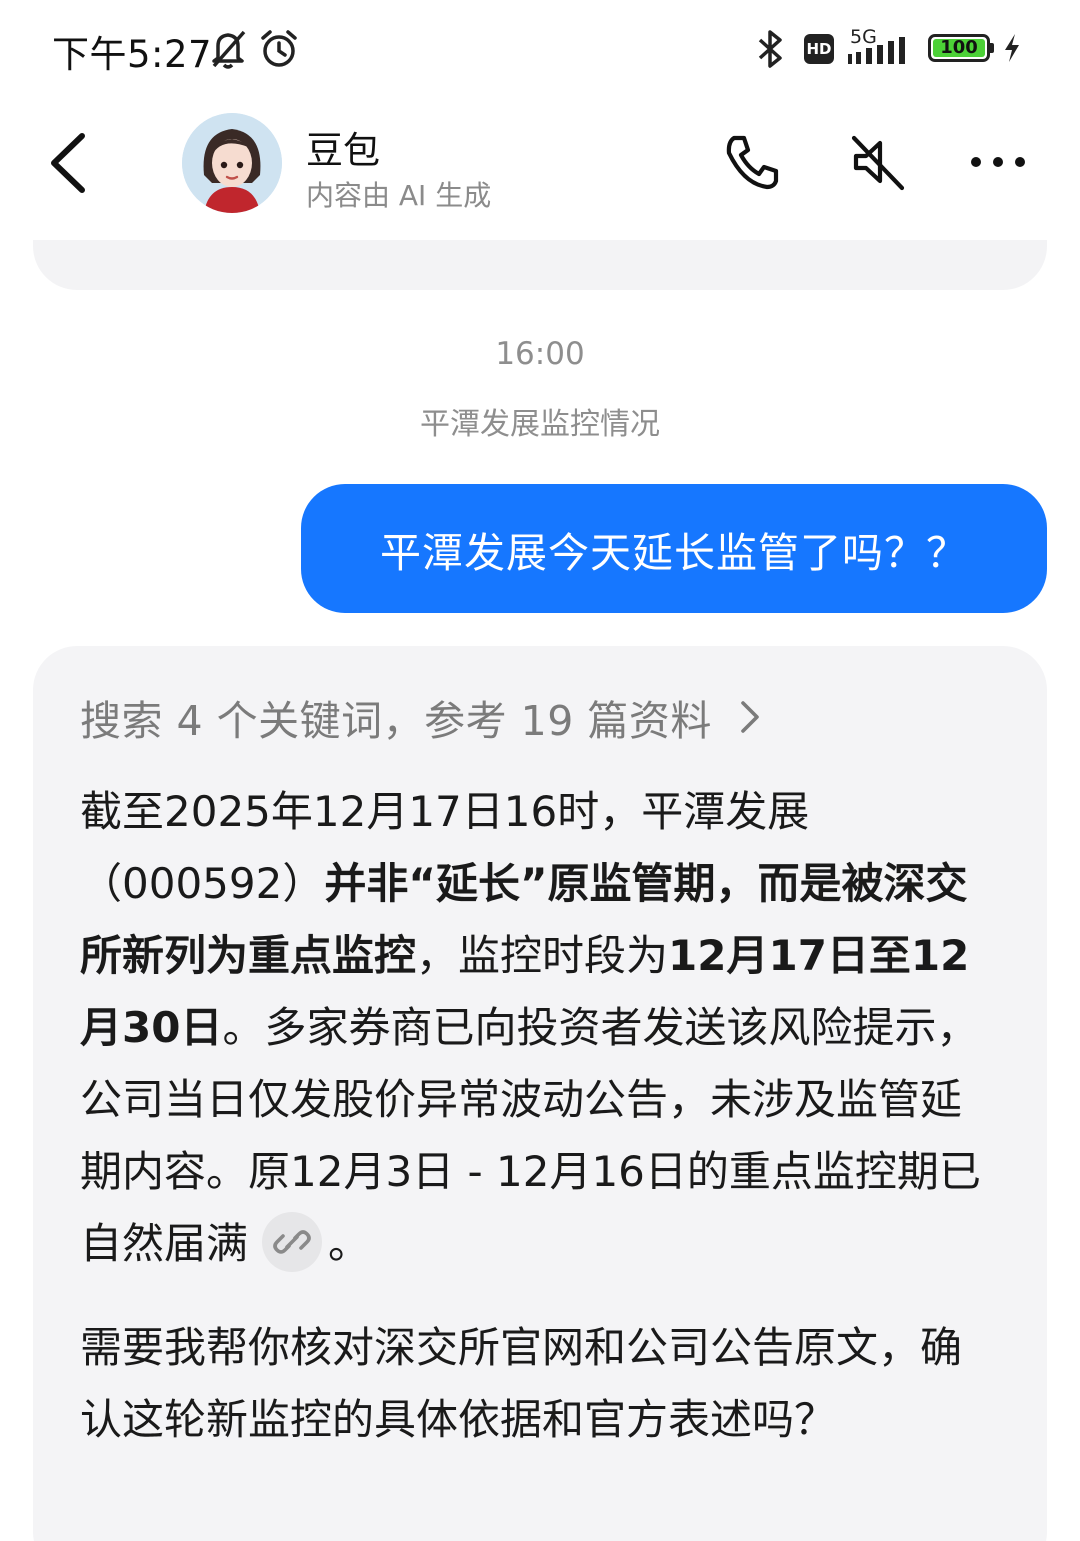  I want to click on hd-badge: HD, so click(819, 49).